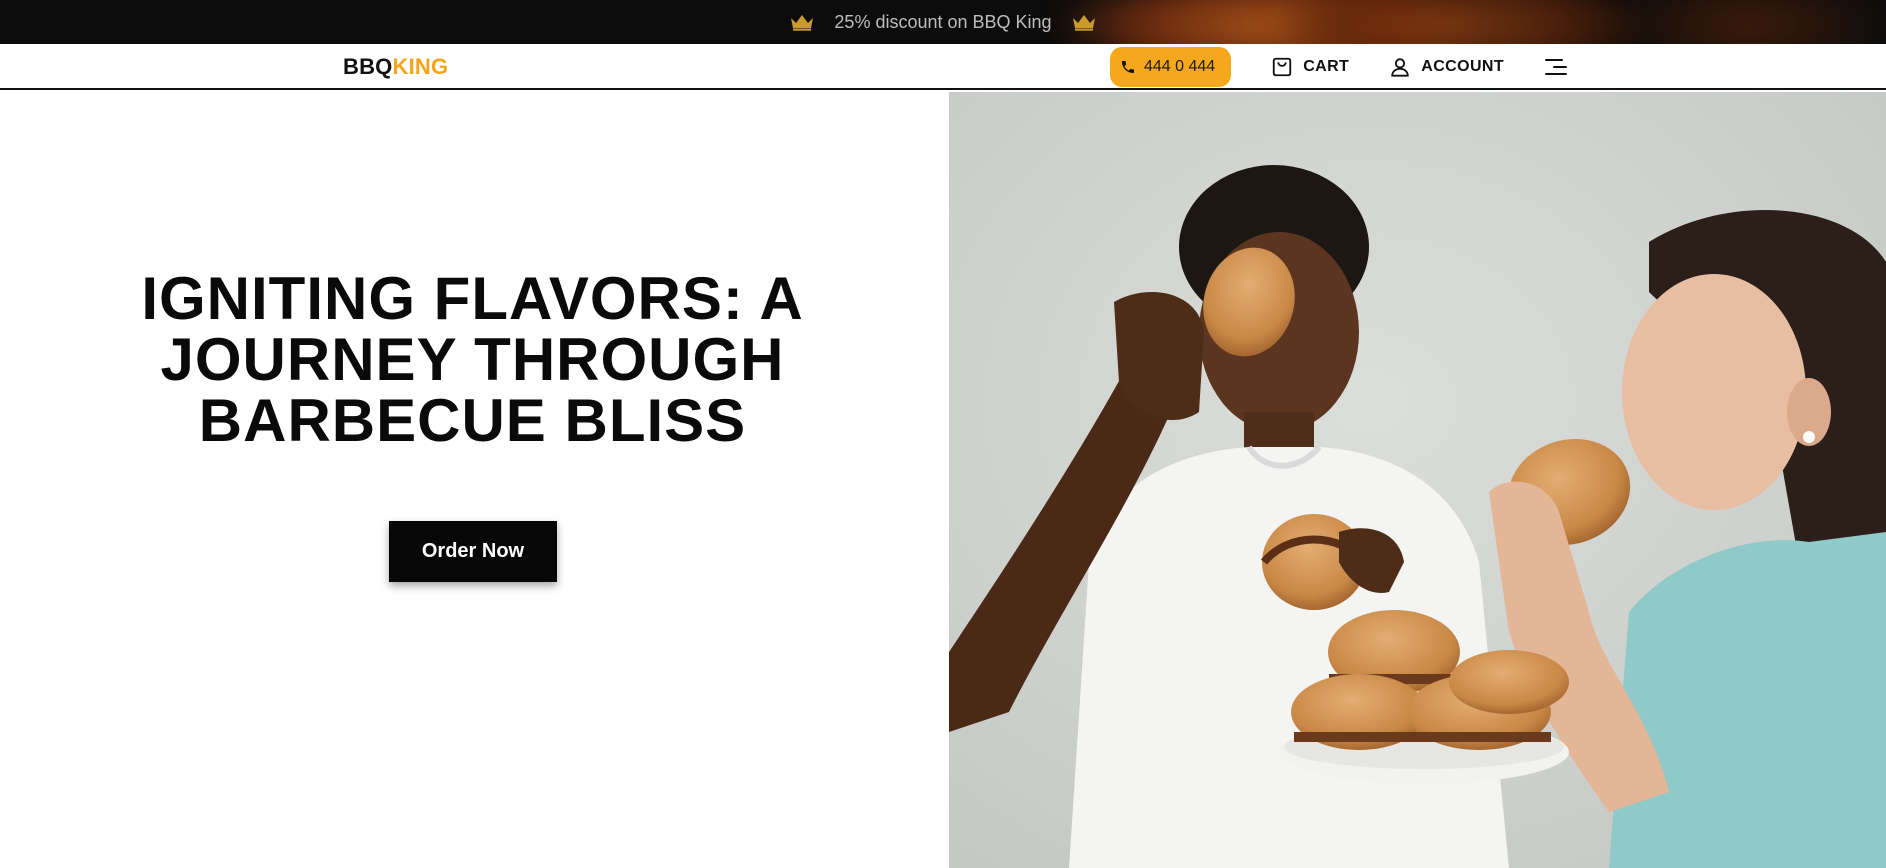 Image resolution: width=1886 pixels, height=868 pixels. Describe the element at coordinates (943, 67) in the screenshot. I see `site-header: BBQKING 444 0 444 CART ACCOUNT` at that location.